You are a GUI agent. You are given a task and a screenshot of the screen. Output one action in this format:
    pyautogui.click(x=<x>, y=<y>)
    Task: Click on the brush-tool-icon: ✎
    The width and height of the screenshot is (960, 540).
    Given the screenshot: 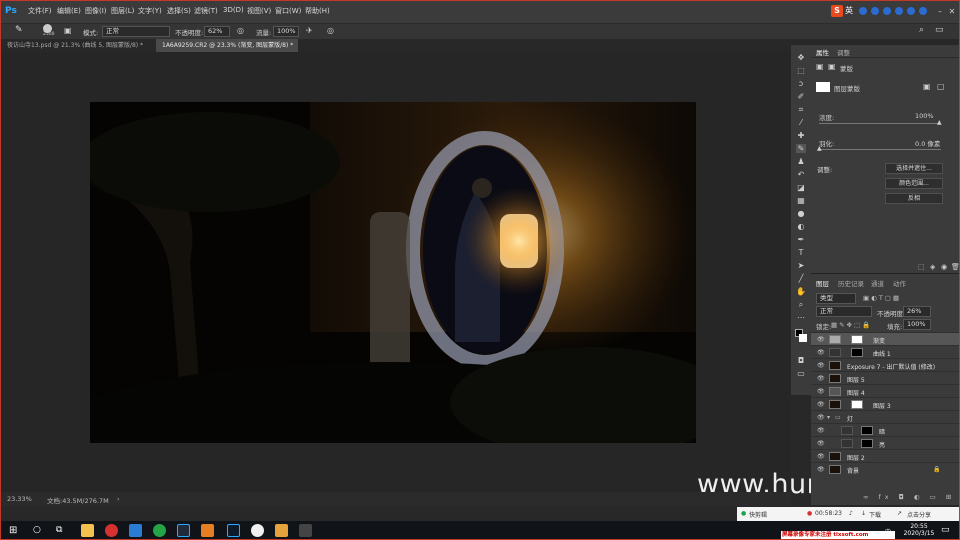 What is the action you would take?
    pyautogui.click(x=801, y=148)
    